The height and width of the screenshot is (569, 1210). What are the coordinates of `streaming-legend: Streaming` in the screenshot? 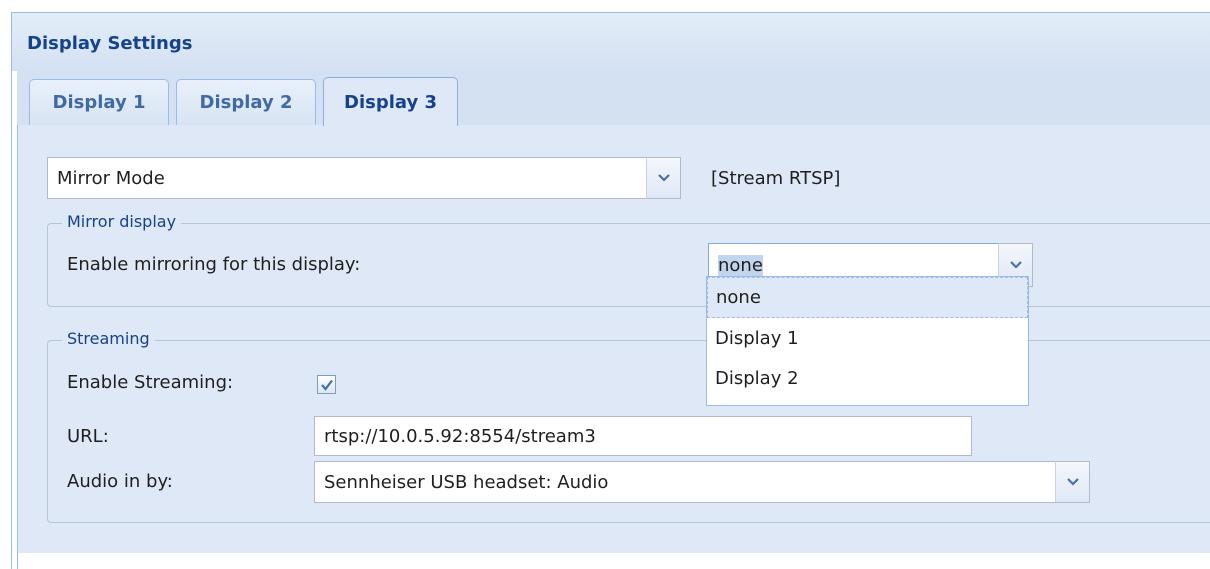 It's located at (108, 338).